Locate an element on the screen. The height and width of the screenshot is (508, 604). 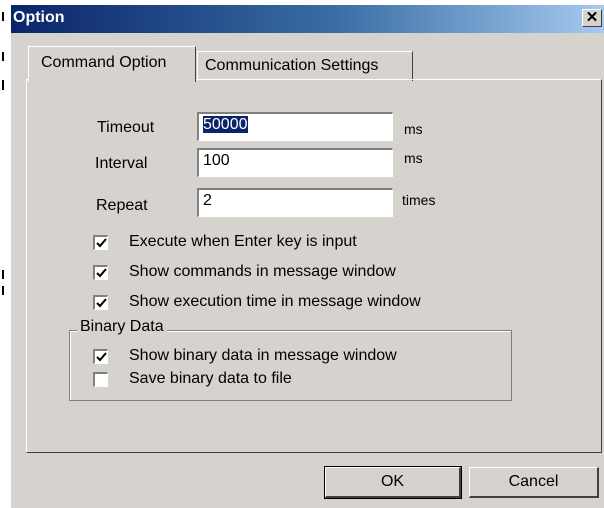
timeout-input: 50000 is located at coordinates (295, 126).